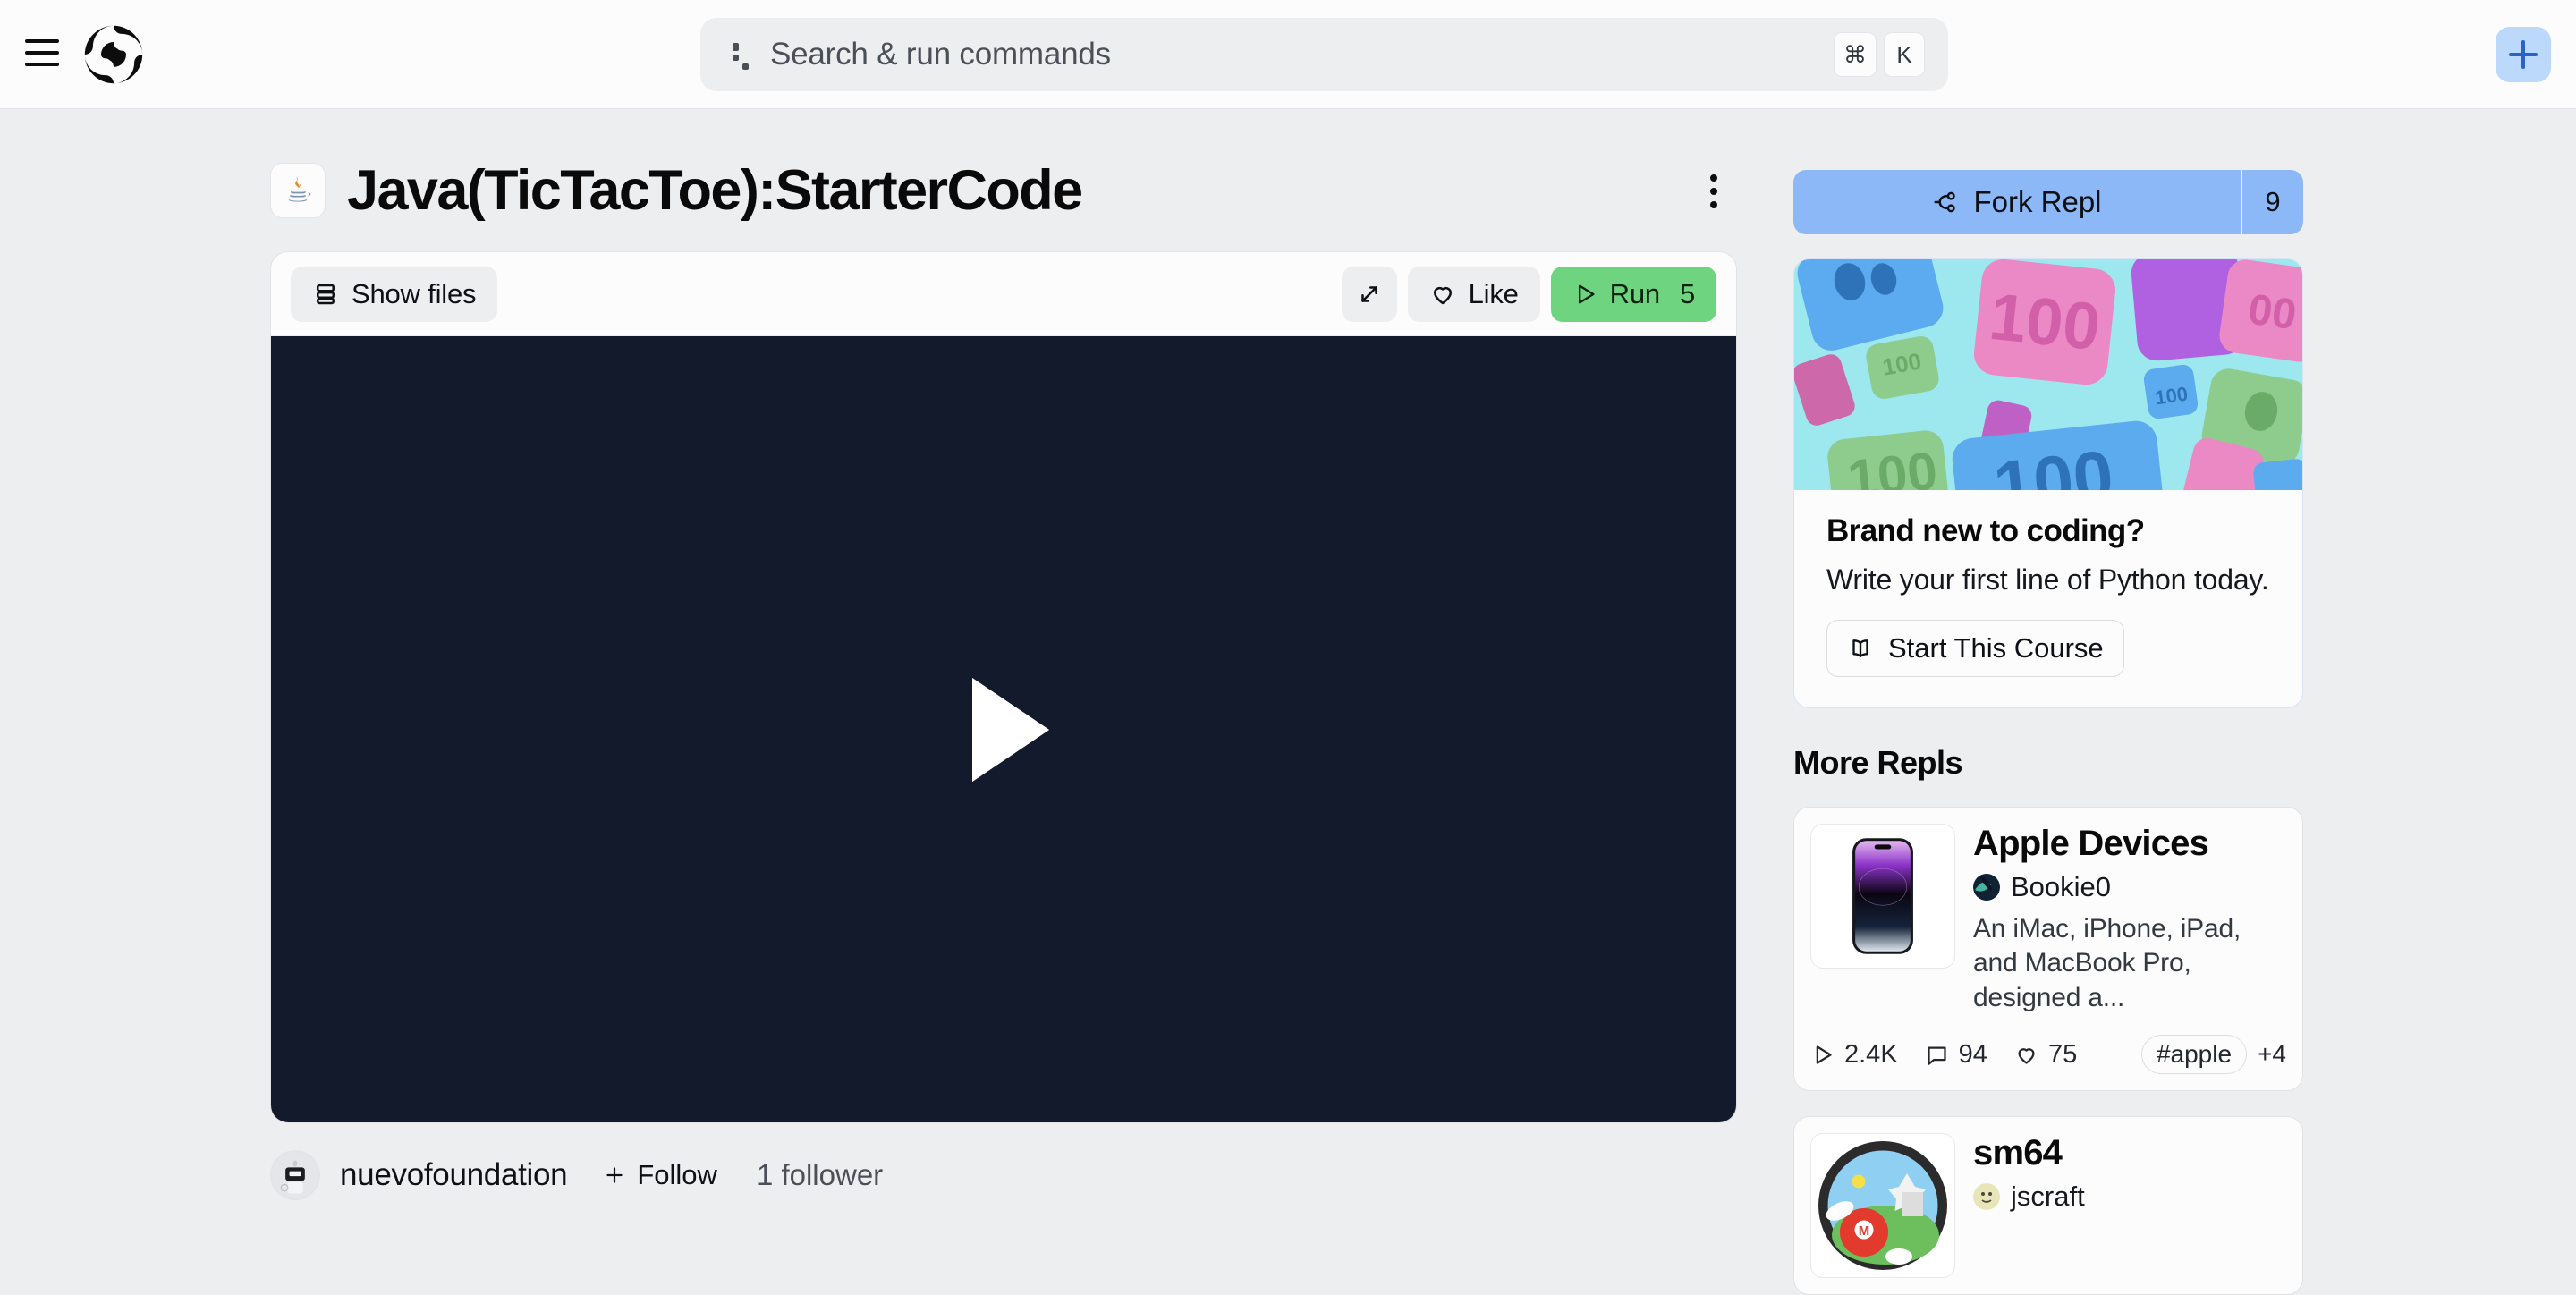 The image size is (2576, 1295). I want to click on hamburger-menu-icon, so click(42, 52).